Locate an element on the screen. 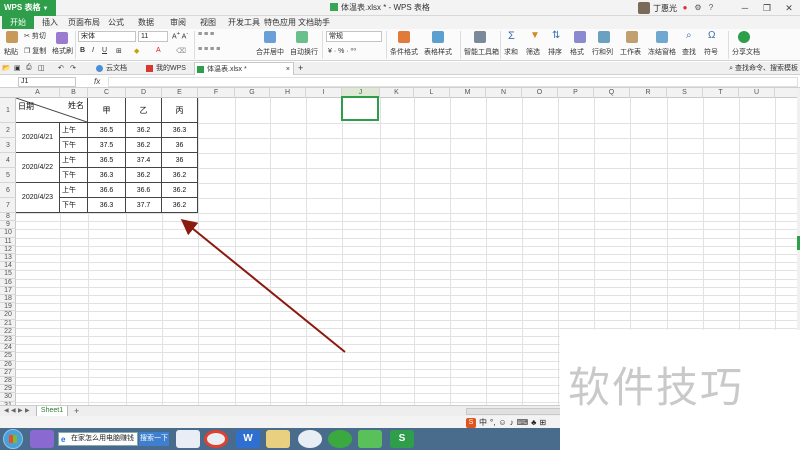 The width and height of the screenshot is (800, 450). close-icon: × is located at coordinates (288, 69).